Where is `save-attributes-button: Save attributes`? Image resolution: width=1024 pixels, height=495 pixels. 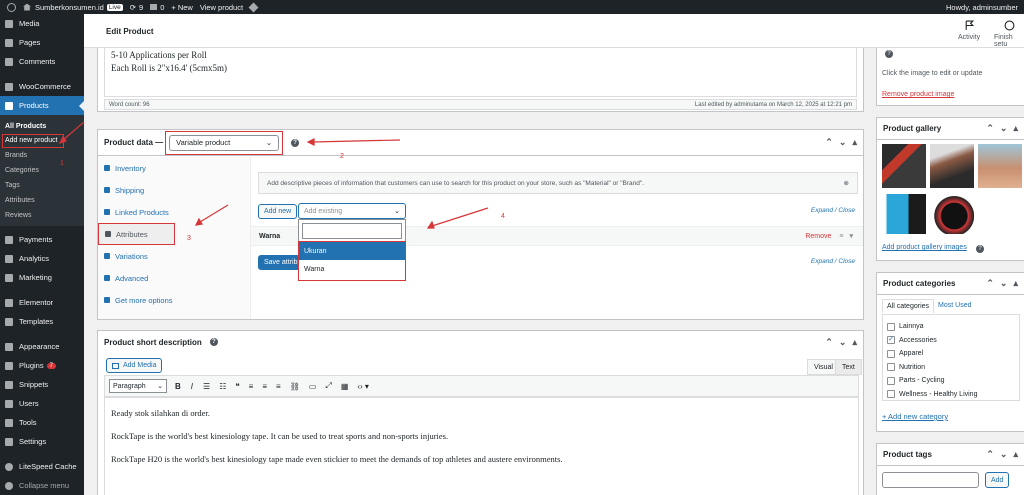
save-attributes-button: Save attributes is located at coordinates (279, 262).